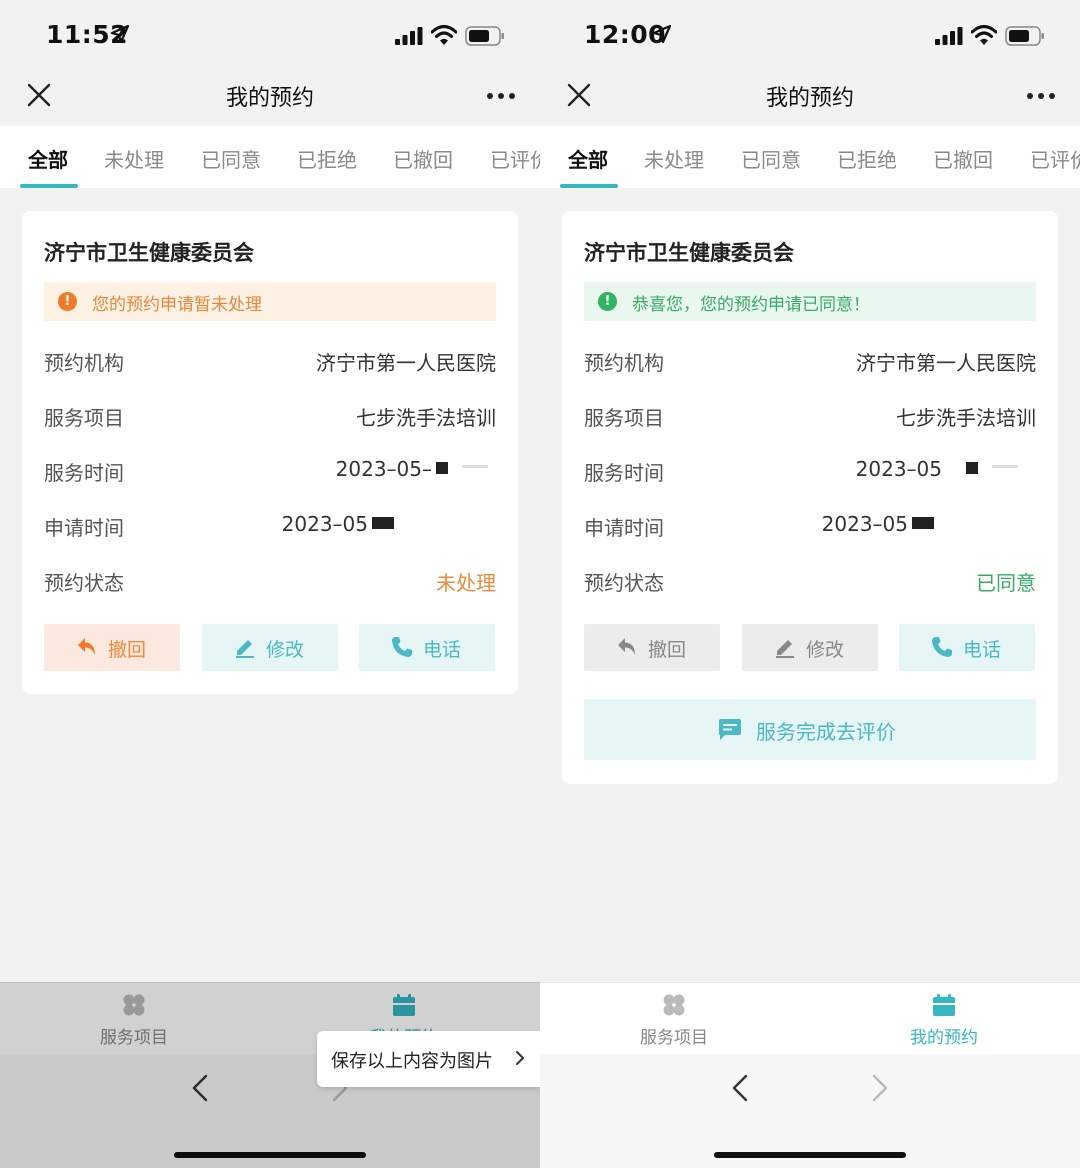 This screenshot has height=1168, width=1080. I want to click on clover-icon, so click(674, 1005).